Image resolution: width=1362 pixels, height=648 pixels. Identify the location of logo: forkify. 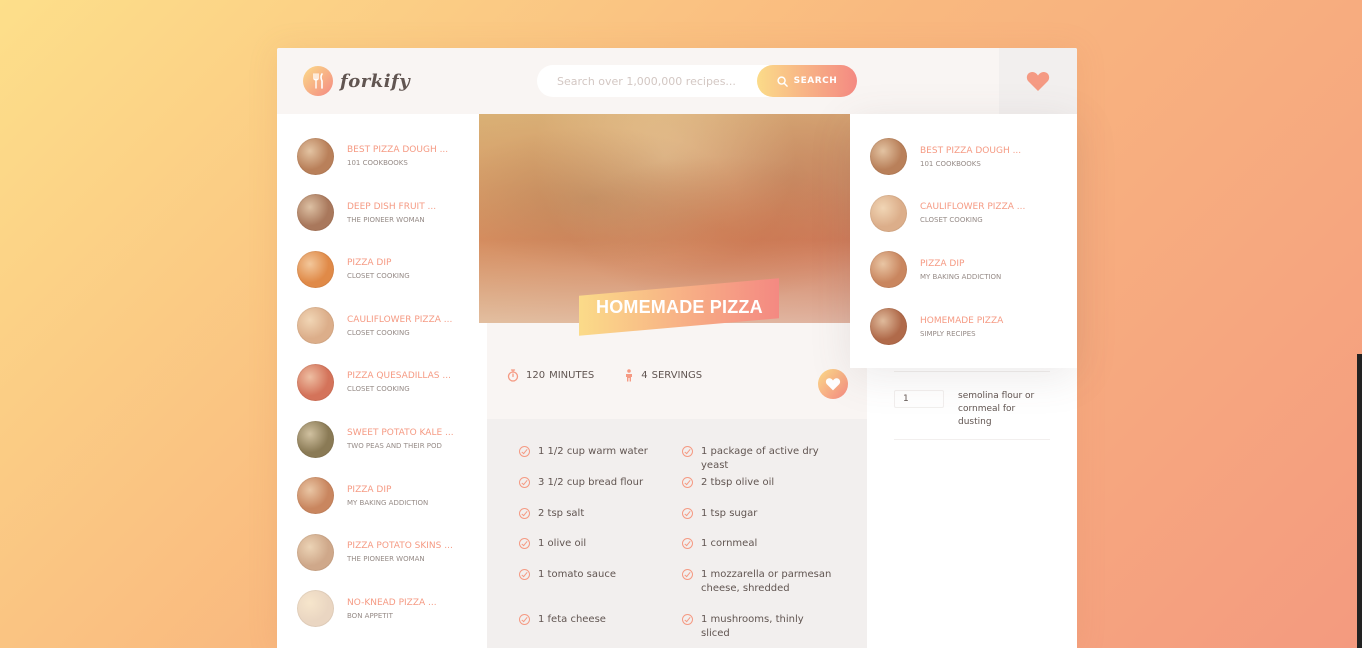
(356, 81).